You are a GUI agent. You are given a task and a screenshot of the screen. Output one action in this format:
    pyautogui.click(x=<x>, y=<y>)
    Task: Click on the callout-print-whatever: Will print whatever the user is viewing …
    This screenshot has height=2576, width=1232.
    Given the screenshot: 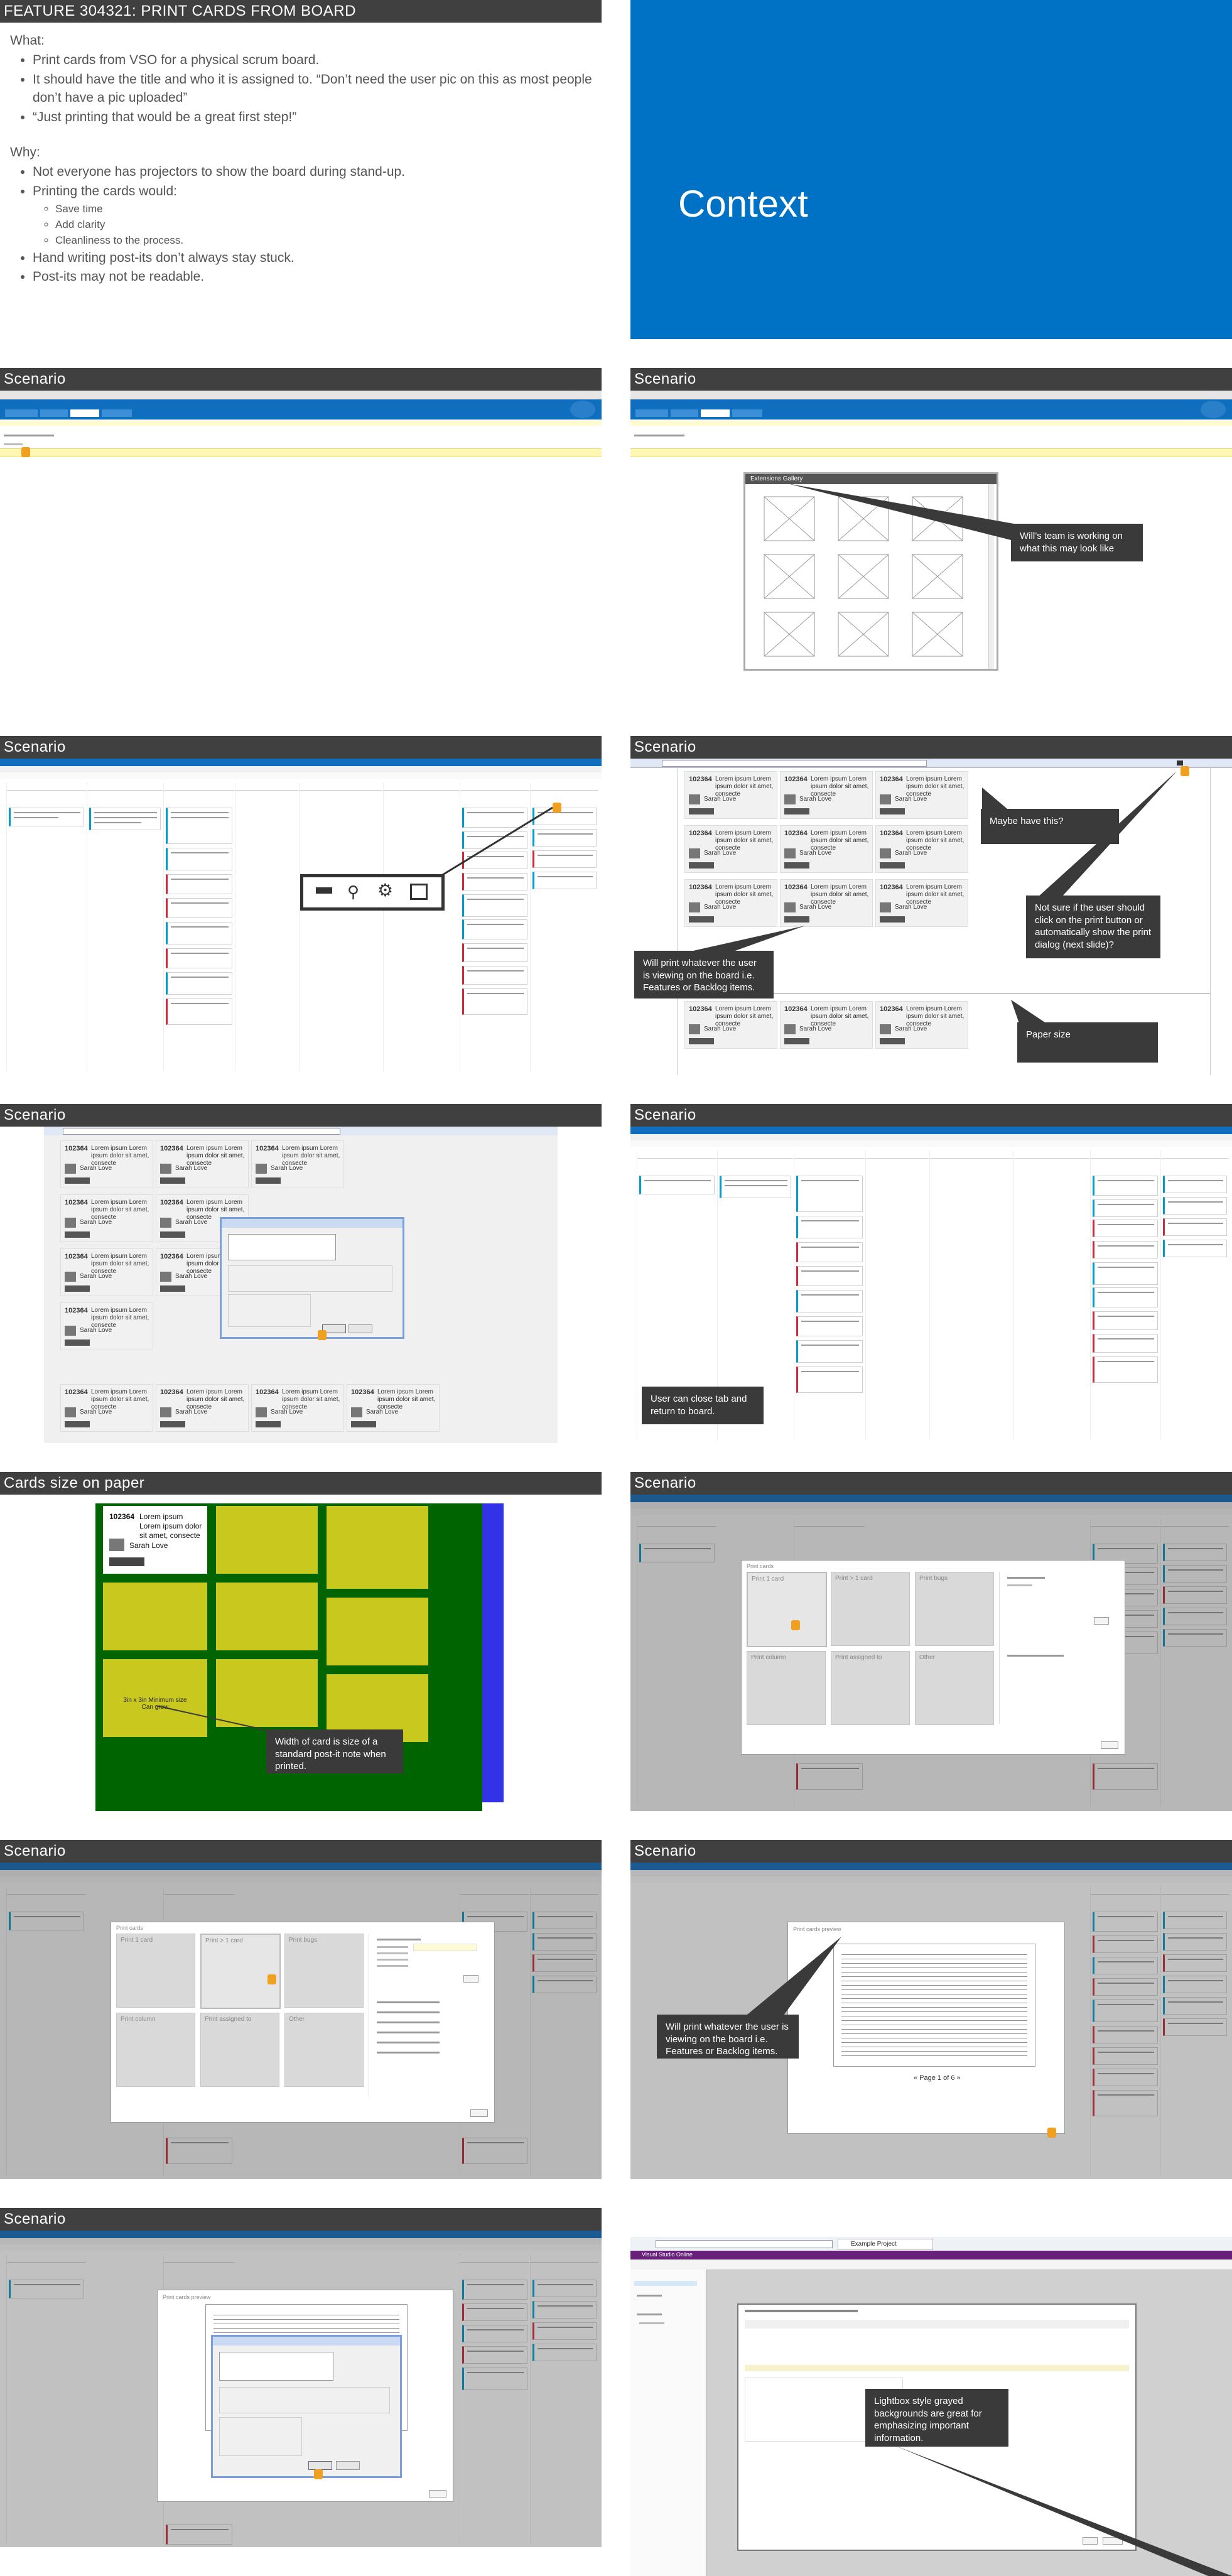 What is the action you would take?
    pyautogui.click(x=704, y=974)
    